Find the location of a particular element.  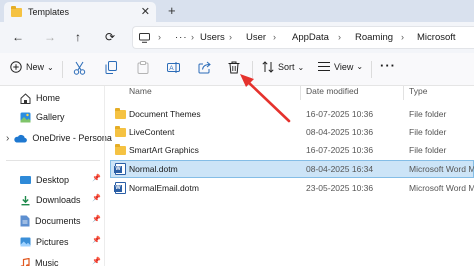

svg-text: A is located at coordinates (171, 68).